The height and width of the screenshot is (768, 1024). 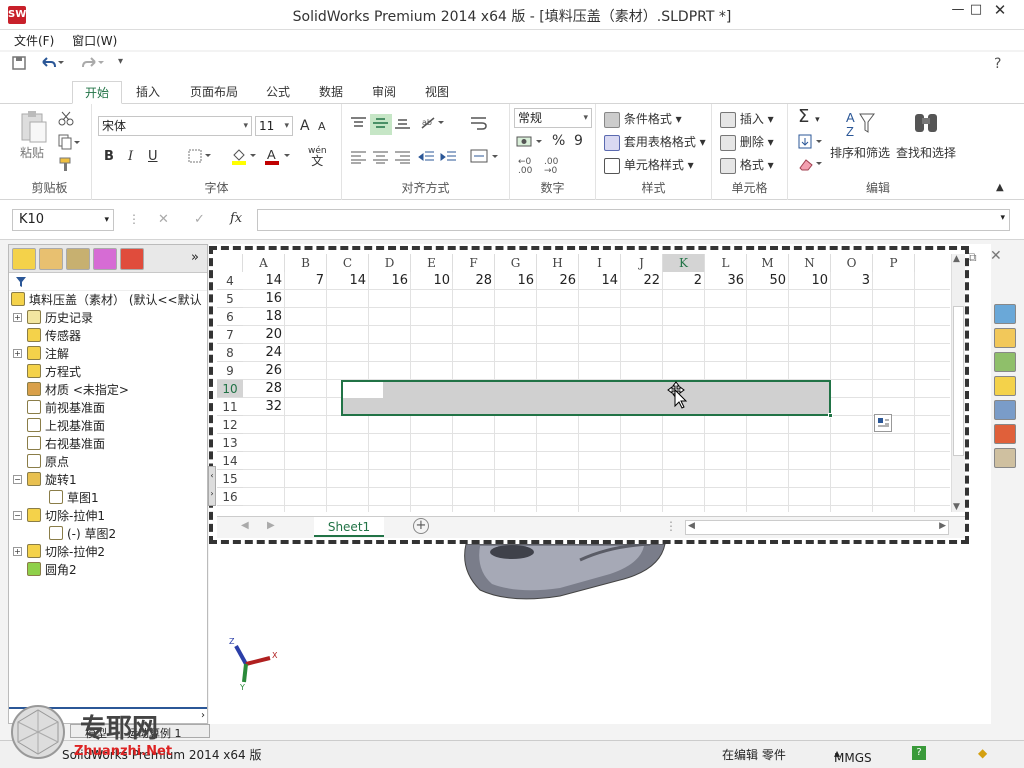 What do you see at coordinates (359, 124) in the screenshot?
I see `align-top-icon` at bounding box center [359, 124].